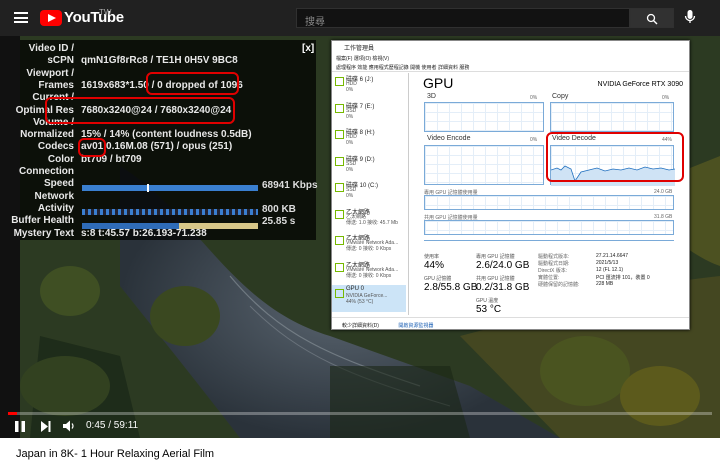 This screenshot has width=720, height=470. What do you see at coordinates (50, 73) in the screenshot?
I see `stats-label: Viewport /` at bounding box center [50, 73].